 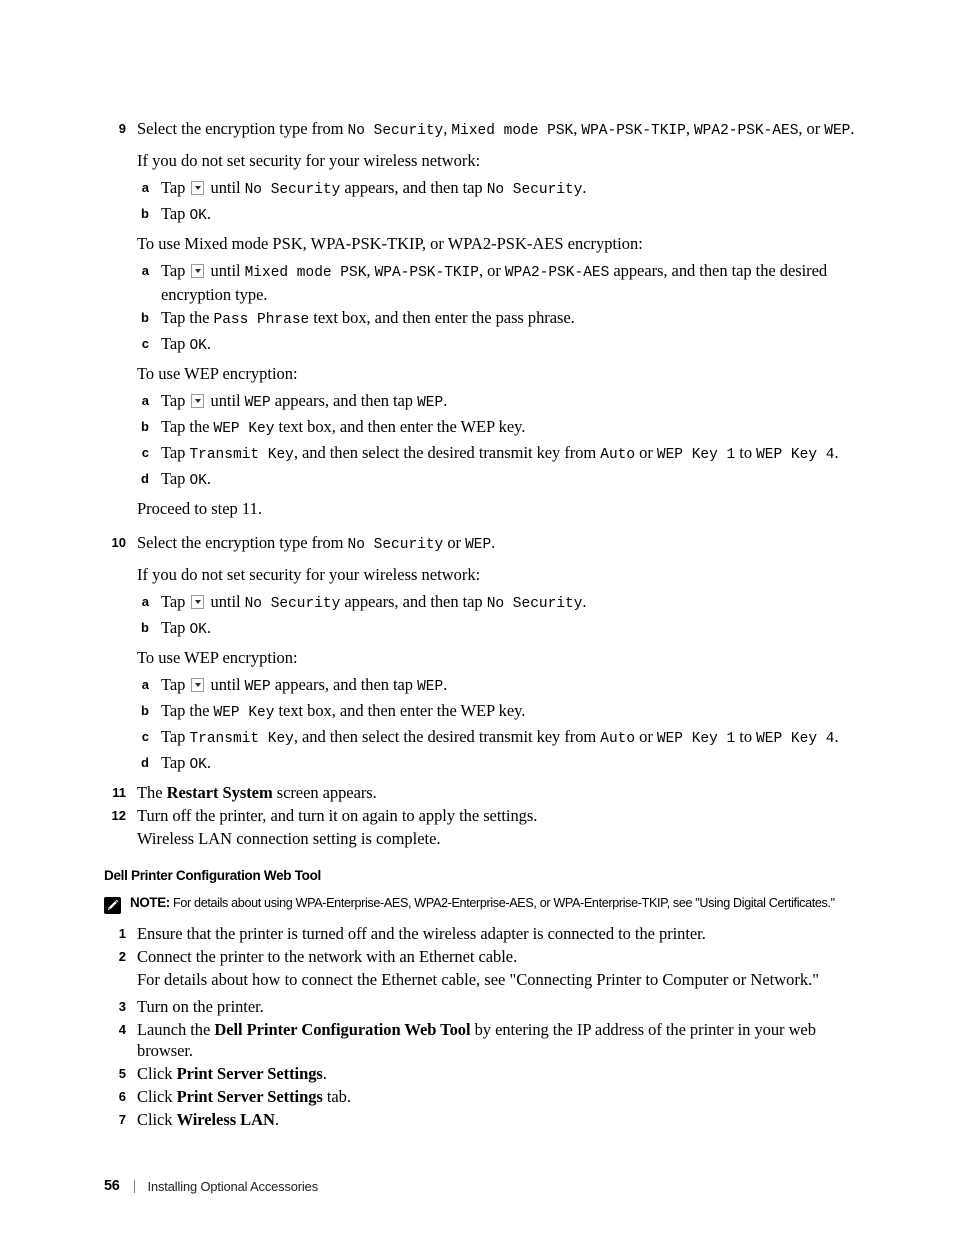 What do you see at coordinates (122, 1073) in the screenshot?
I see `step-number: 5` at bounding box center [122, 1073].